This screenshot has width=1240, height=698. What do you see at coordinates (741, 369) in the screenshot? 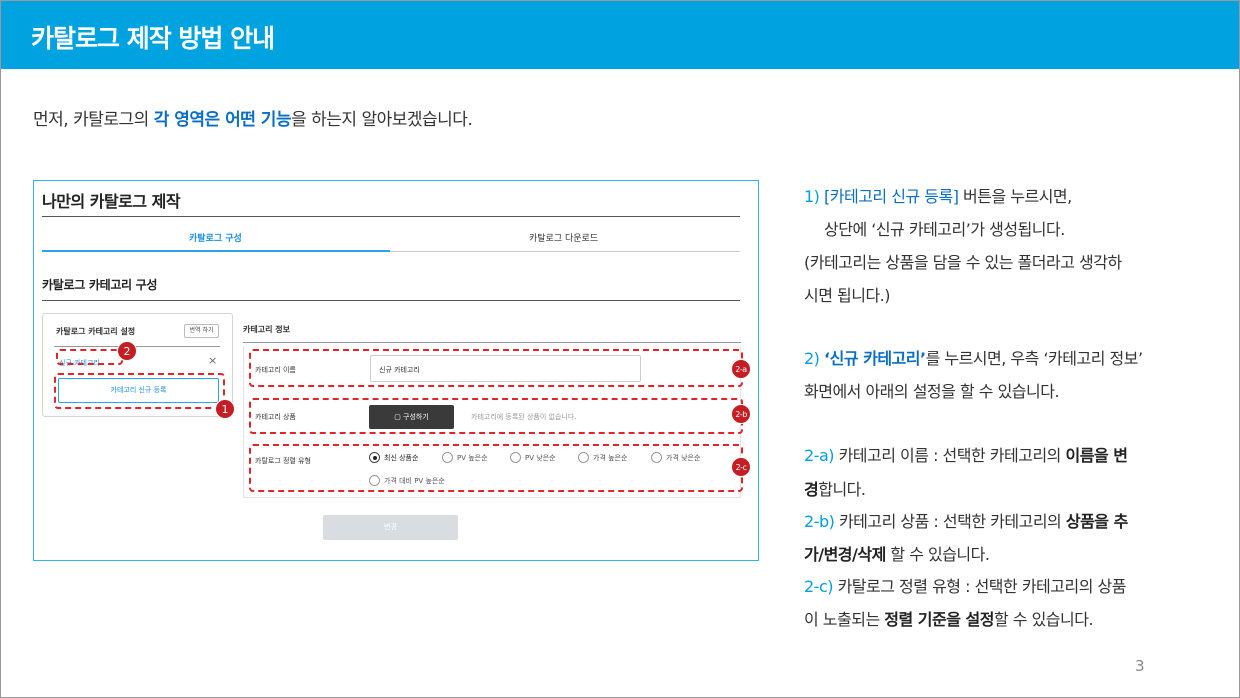
I see `badge-2a: 2-a` at bounding box center [741, 369].